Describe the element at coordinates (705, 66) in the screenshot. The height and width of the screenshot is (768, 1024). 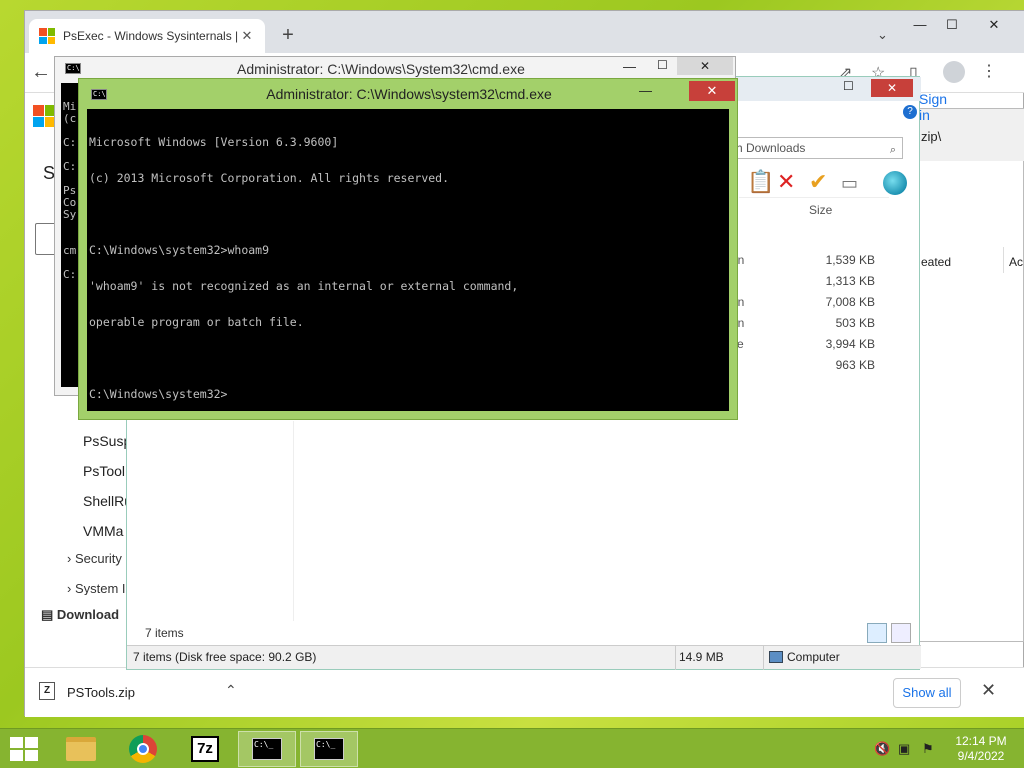
I see `cmd-back-close: ✕` at that location.